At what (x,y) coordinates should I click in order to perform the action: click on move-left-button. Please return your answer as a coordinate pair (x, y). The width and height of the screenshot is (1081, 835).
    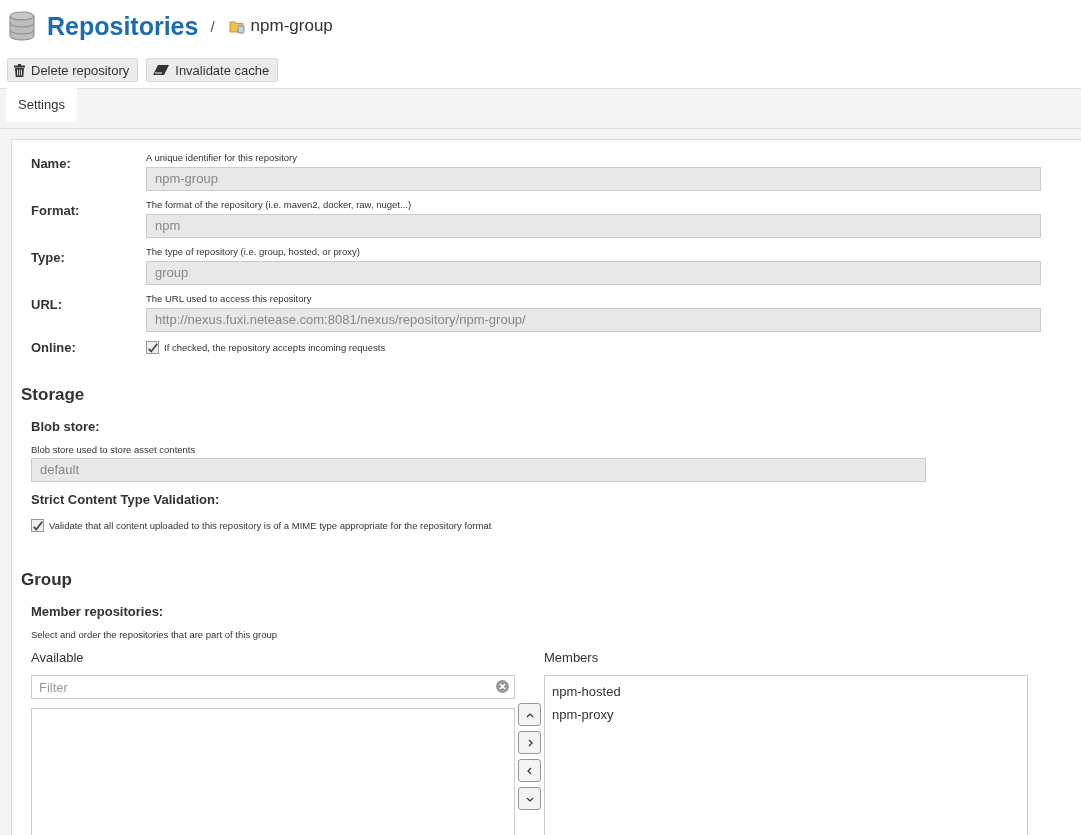
    Looking at the image, I should click on (529, 770).